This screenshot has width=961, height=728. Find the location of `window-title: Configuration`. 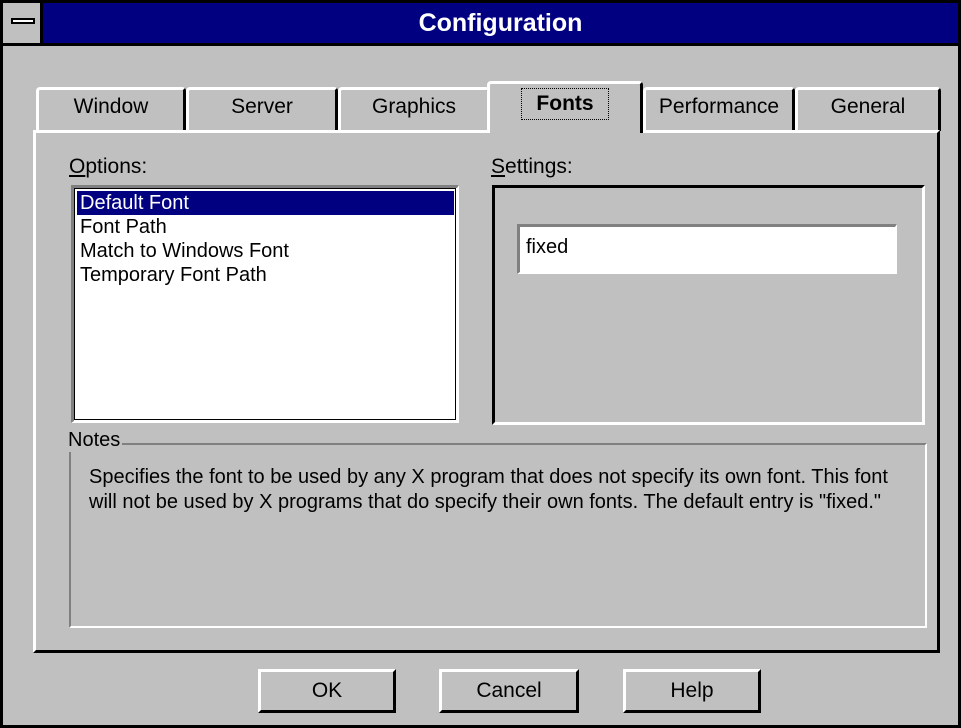

window-title: Configuration is located at coordinates (500, 23).